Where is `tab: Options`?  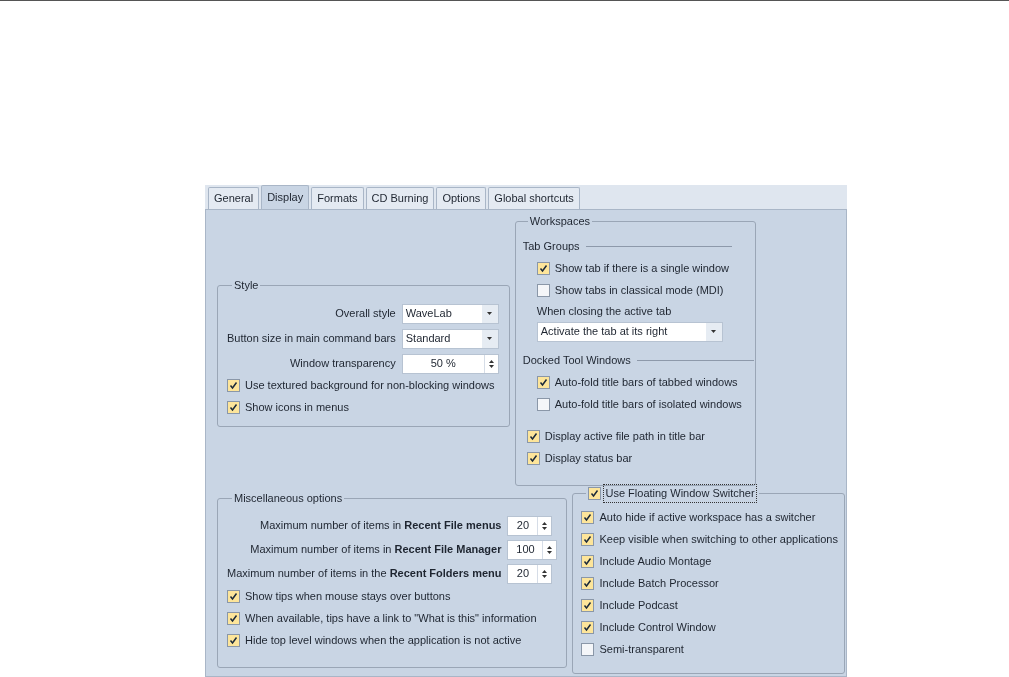
tab: Options is located at coordinates (461, 198).